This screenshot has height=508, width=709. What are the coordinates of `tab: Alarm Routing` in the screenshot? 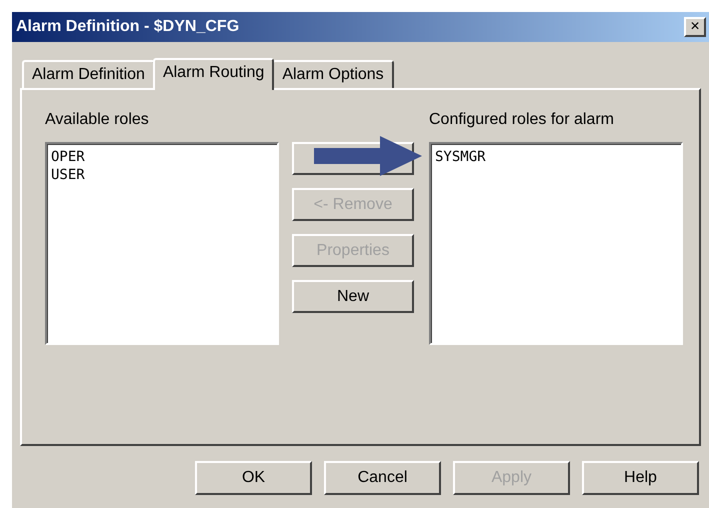 It's located at (213, 74).